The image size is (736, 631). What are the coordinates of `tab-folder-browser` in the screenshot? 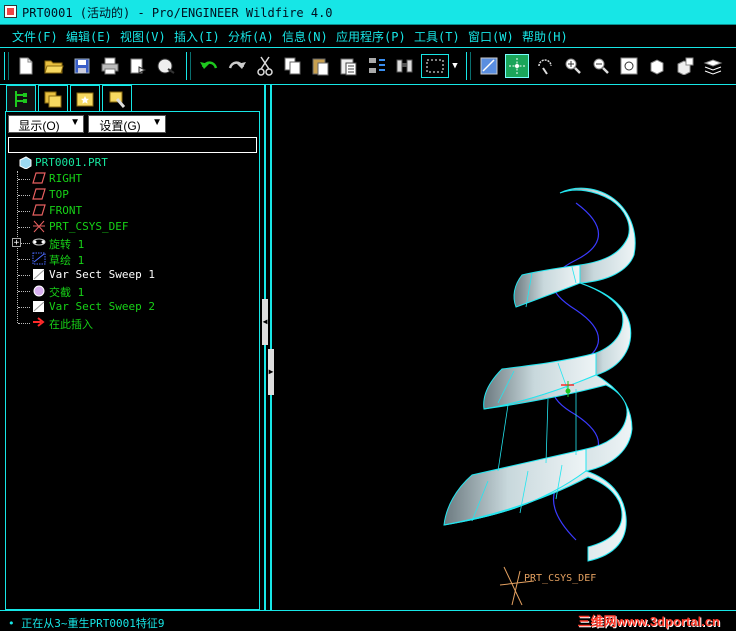 It's located at (53, 98).